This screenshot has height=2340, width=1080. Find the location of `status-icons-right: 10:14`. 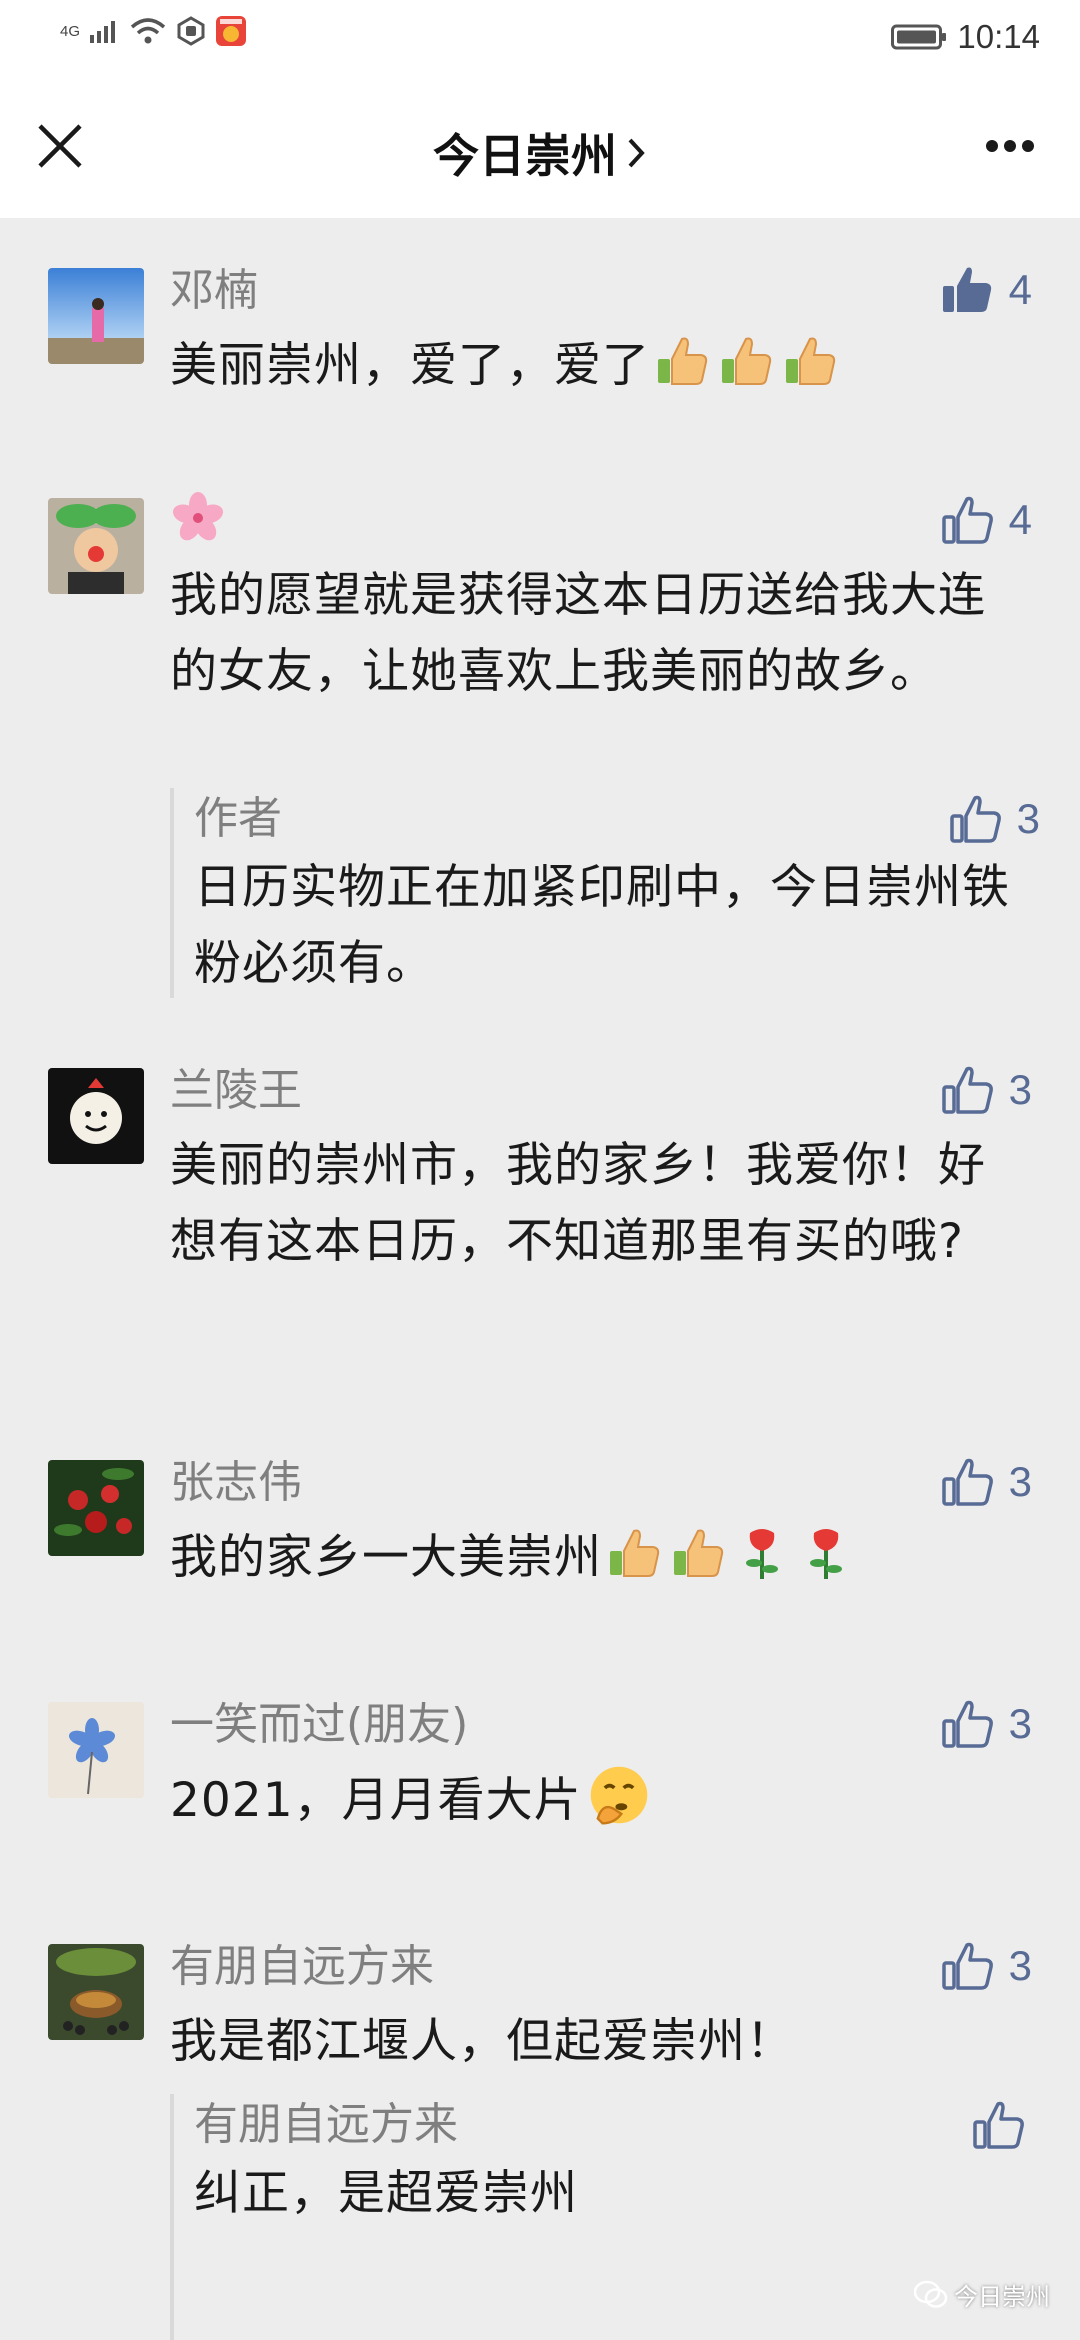

status-icons-right: 10:14 is located at coordinates (965, 37).